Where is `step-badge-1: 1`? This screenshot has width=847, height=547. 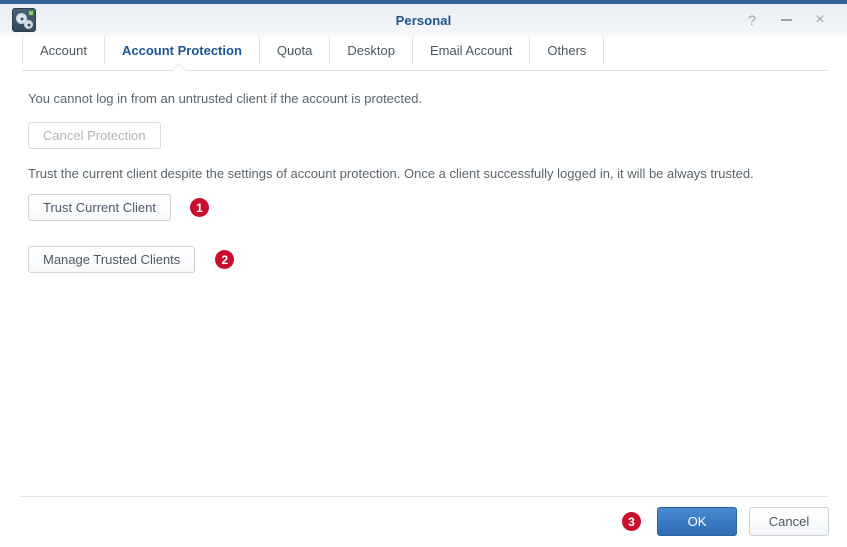 step-badge-1: 1 is located at coordinates (199, 207).